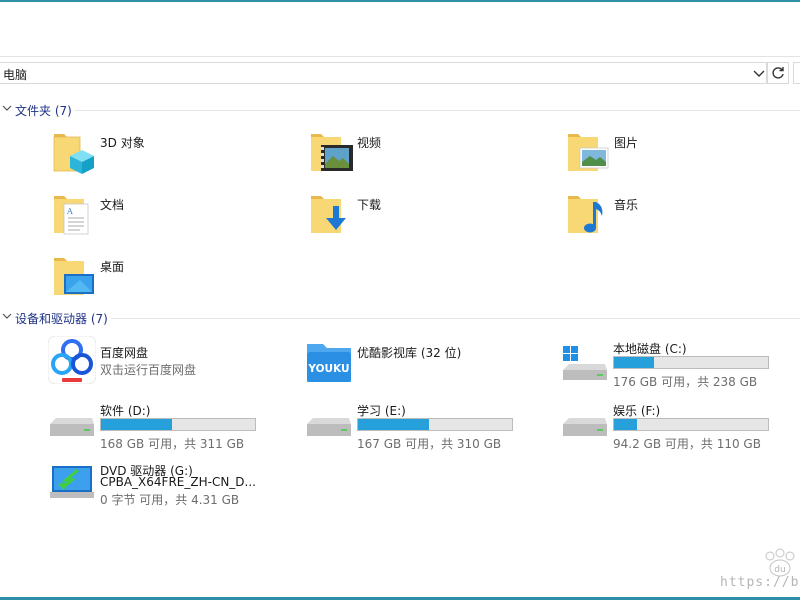 This screenshot has width=800, height=600. I want to click on windows-drive-icon, so click(585, 363).